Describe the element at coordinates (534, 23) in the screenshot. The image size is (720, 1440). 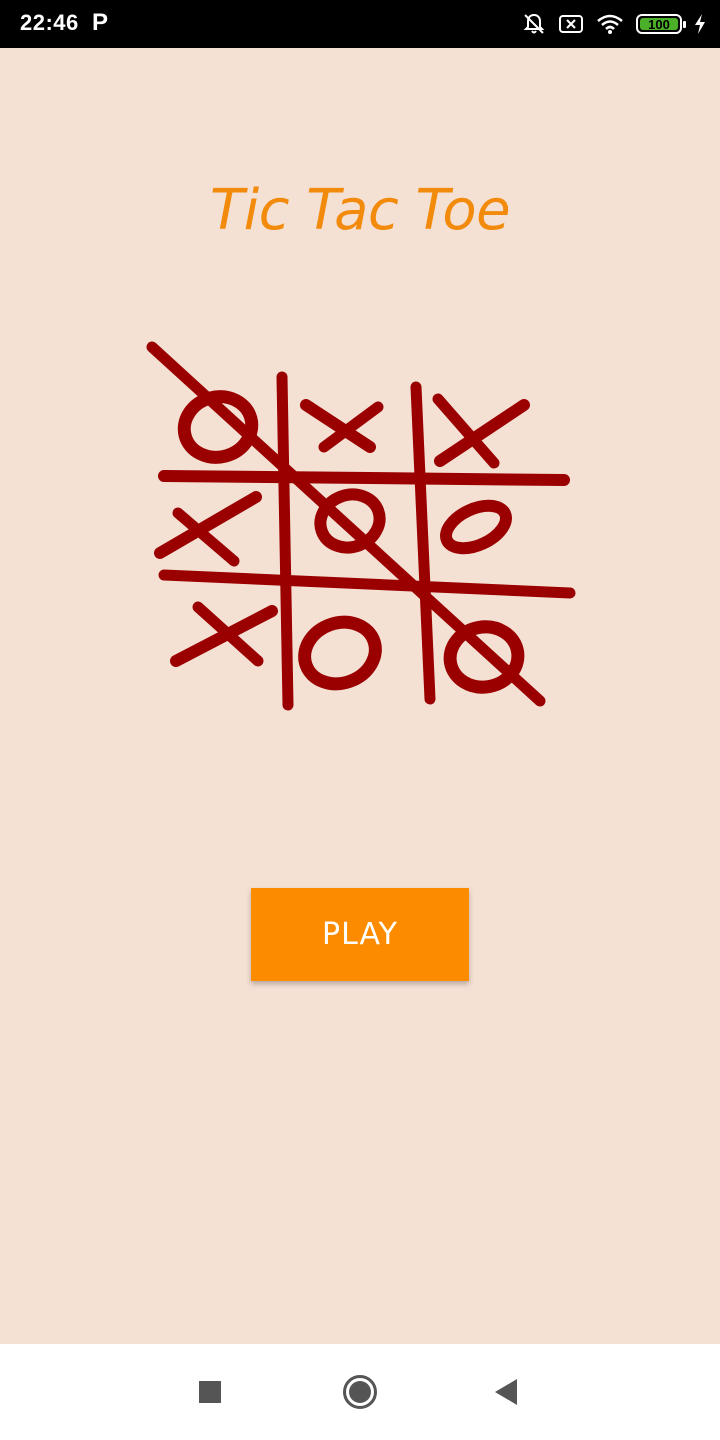
I see `mute-bell-icon` at that location.